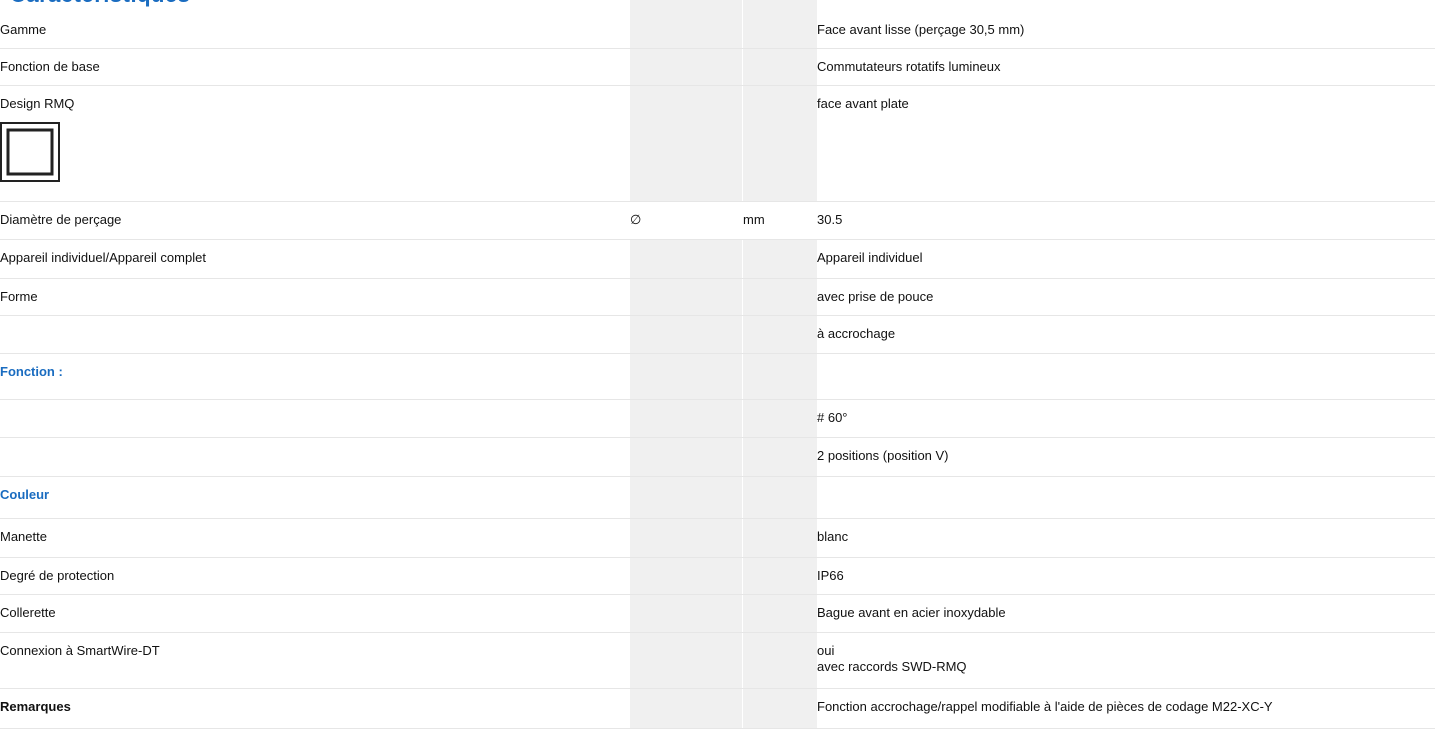 Image resolution: width=1435 pixels, height=729 pixels. I want to click on spec-row-forme: Forme avec prise de pouce, so click(717, 297).